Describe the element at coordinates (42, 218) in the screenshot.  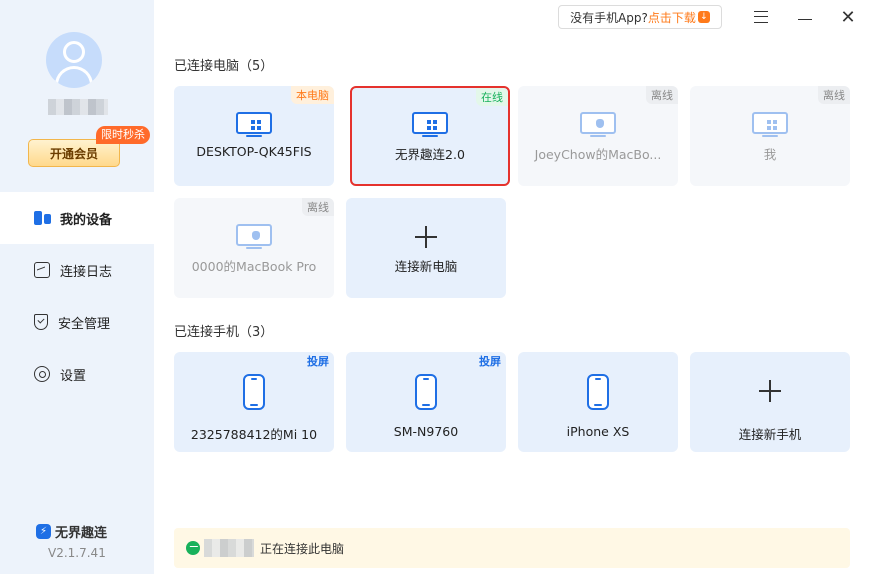
I see `devices-icon` at that location.